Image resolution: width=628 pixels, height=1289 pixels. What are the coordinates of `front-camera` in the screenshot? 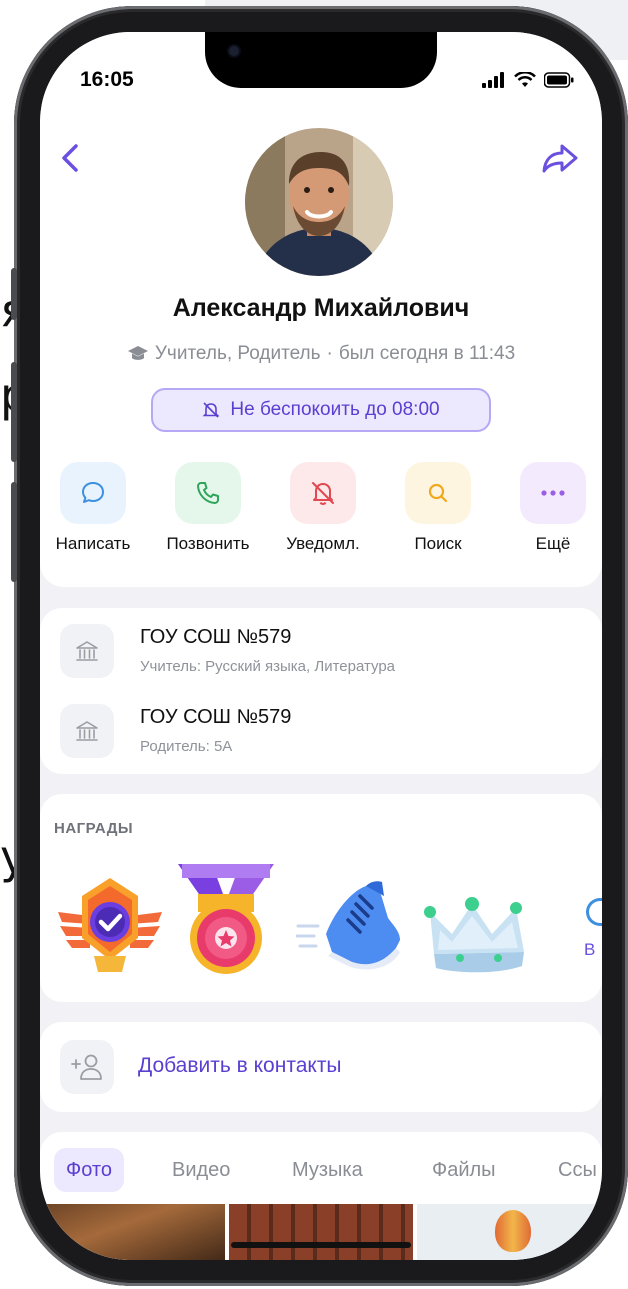 It's located at (234, 51).